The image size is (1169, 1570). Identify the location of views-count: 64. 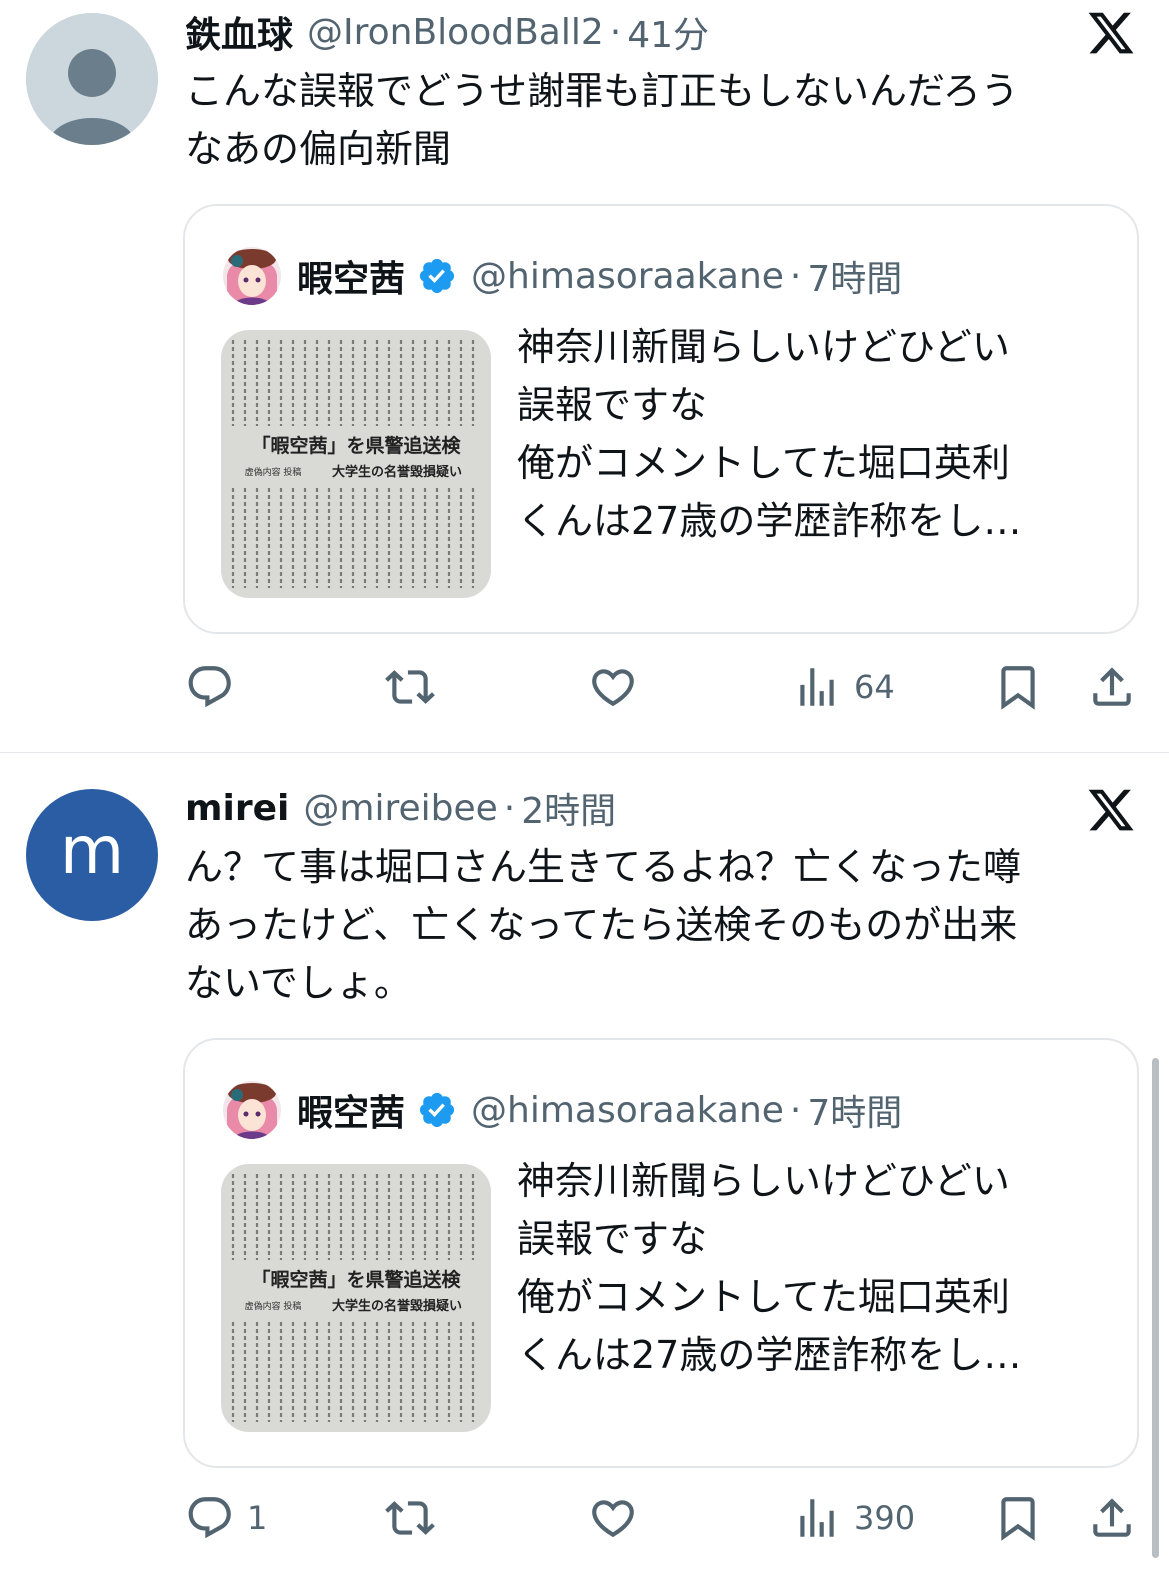
(874, 687).